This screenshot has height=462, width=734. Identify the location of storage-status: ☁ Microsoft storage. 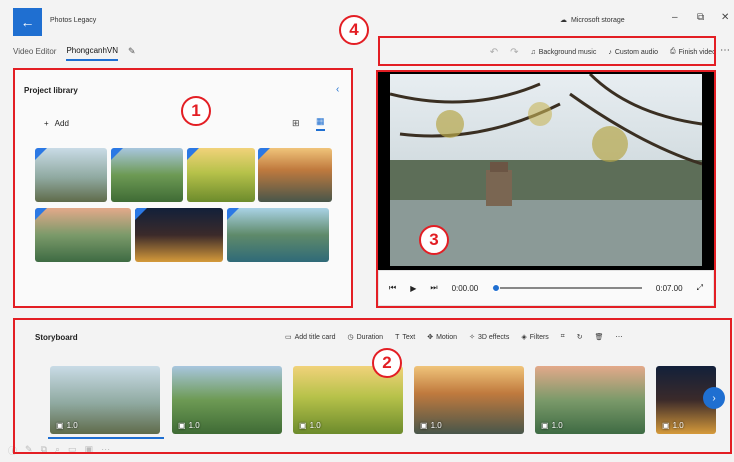
(592, 20).